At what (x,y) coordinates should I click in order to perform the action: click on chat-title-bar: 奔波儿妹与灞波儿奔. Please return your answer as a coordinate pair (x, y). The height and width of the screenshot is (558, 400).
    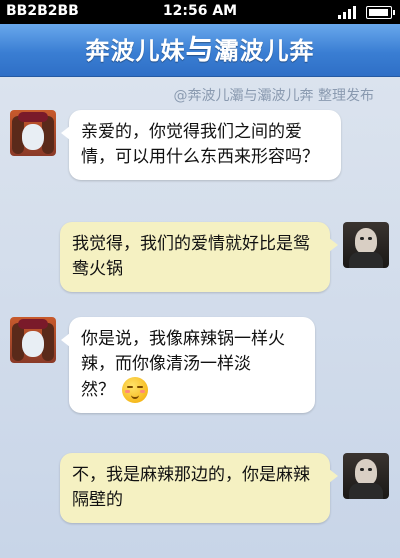
    Looking at the image, I should click on (200, 50).